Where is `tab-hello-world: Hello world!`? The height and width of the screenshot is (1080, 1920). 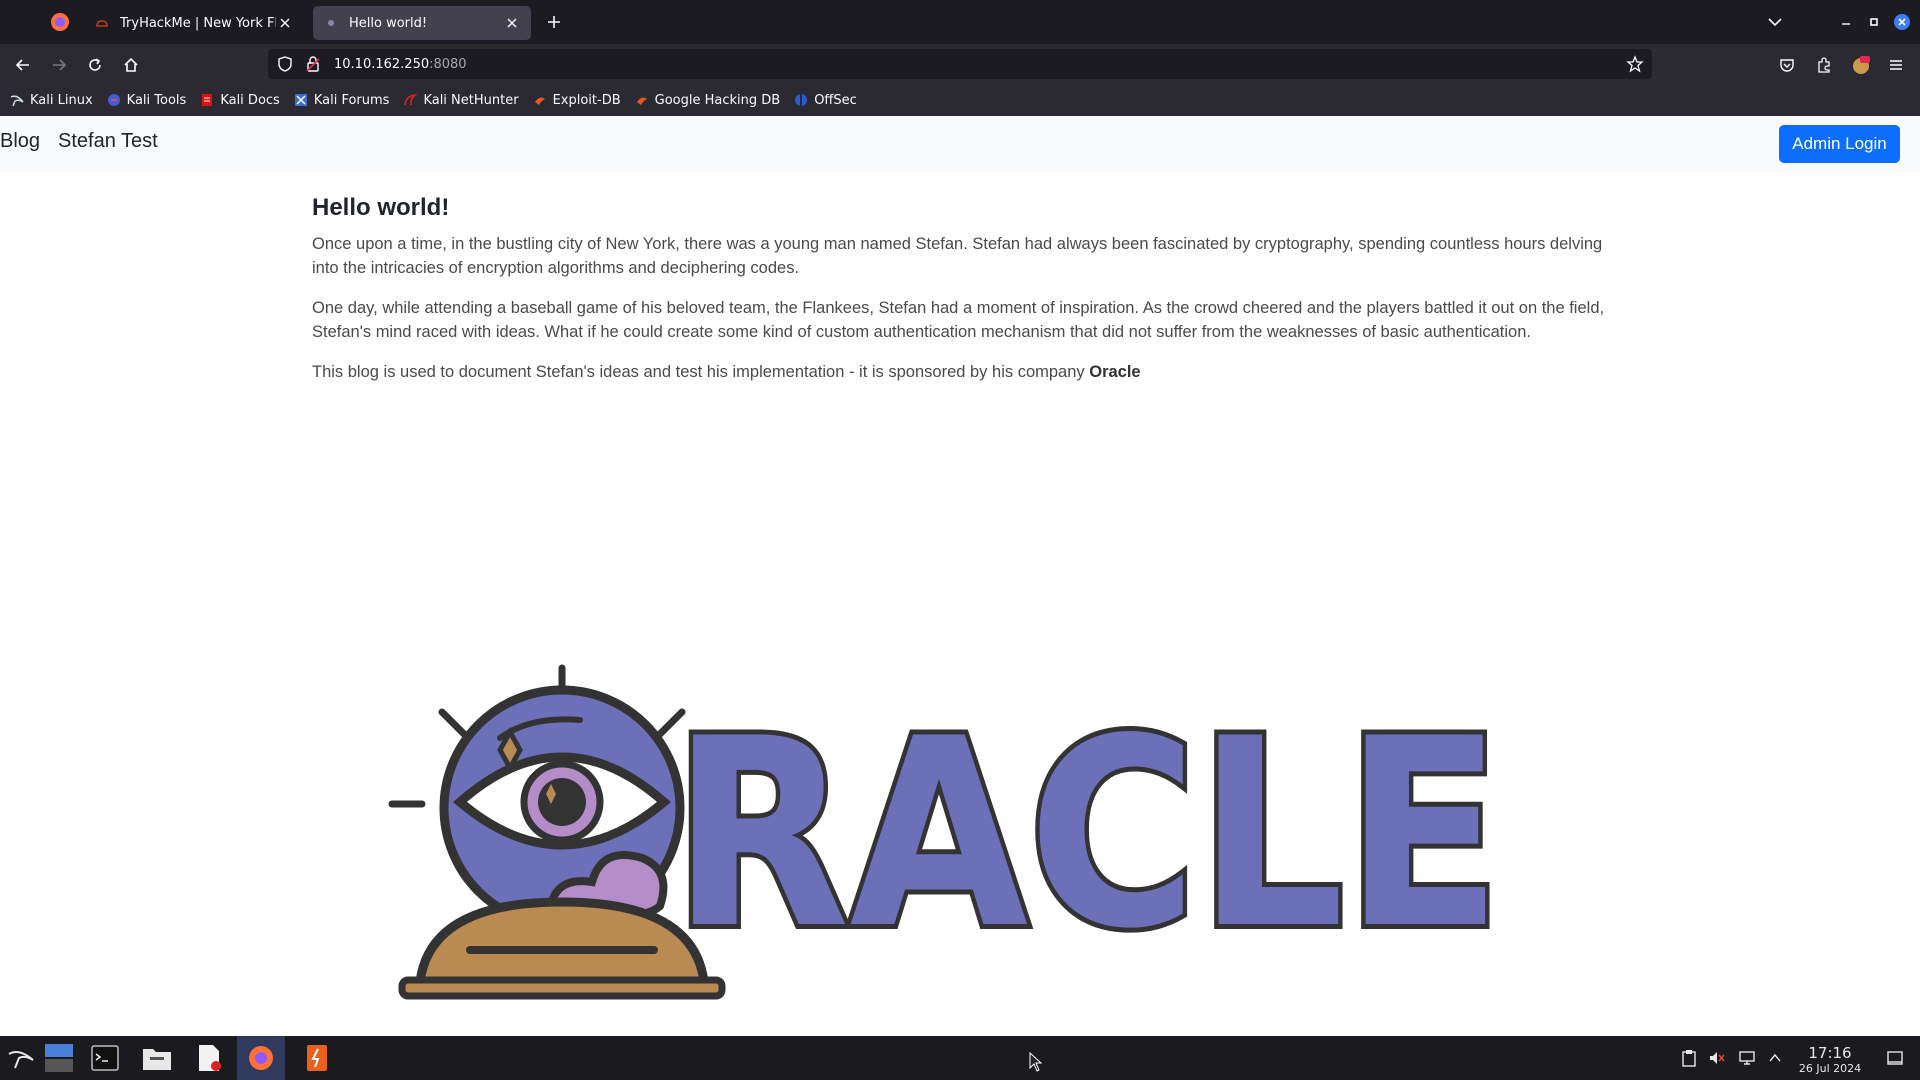 tab-hello-world: Hello world! is located at coordinates (422, 23).